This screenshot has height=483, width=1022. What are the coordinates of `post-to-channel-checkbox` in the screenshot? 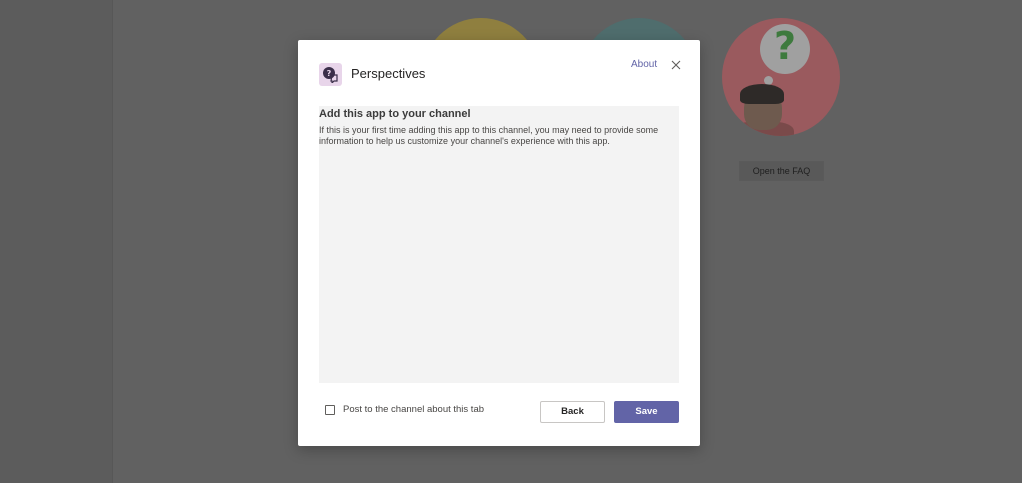 It's located at (330, 410).